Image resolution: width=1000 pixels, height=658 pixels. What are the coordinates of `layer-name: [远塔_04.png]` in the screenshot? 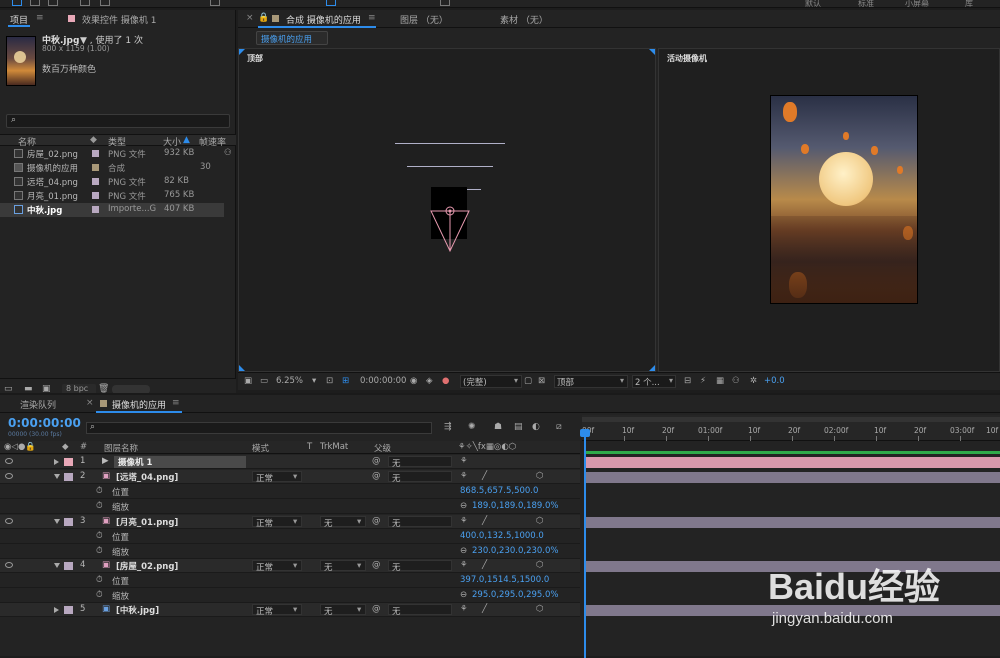 It's located at (147, 477).